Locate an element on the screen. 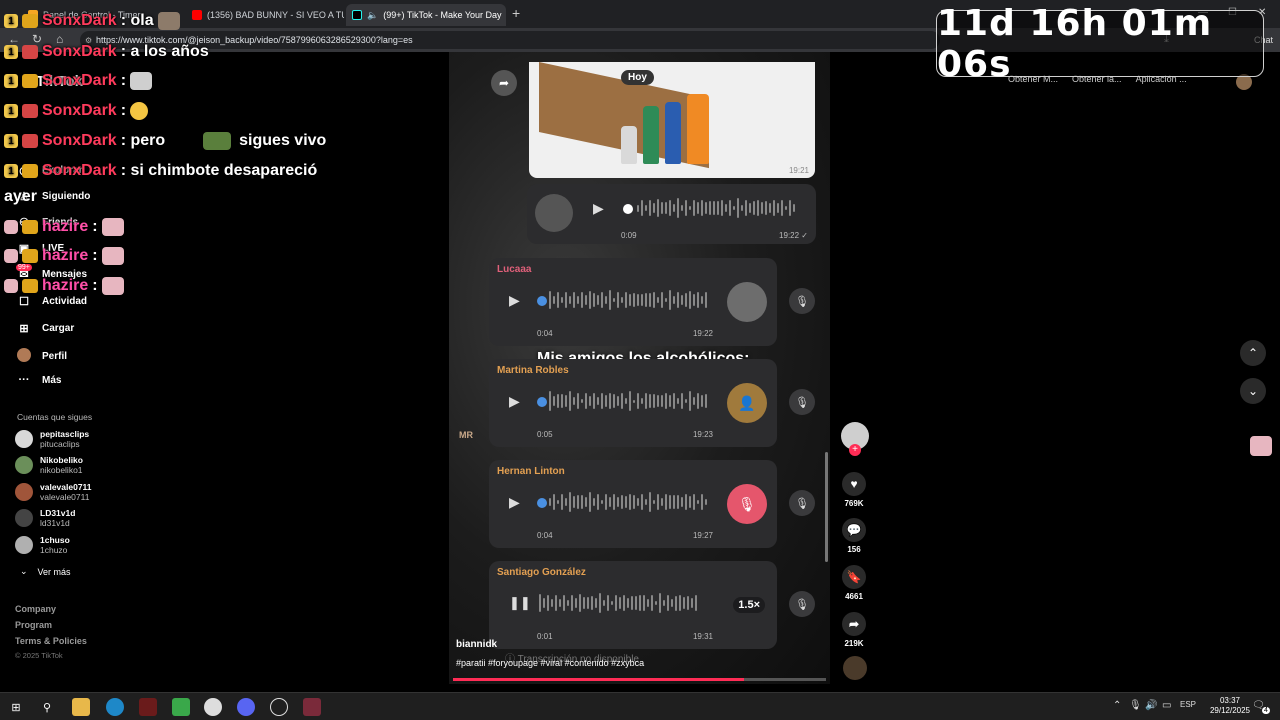 The width and height of the screenshot is (1280, 720). chat-message: 1 SonxDark: pero sigues vivo is located at coordinates (165, 141).